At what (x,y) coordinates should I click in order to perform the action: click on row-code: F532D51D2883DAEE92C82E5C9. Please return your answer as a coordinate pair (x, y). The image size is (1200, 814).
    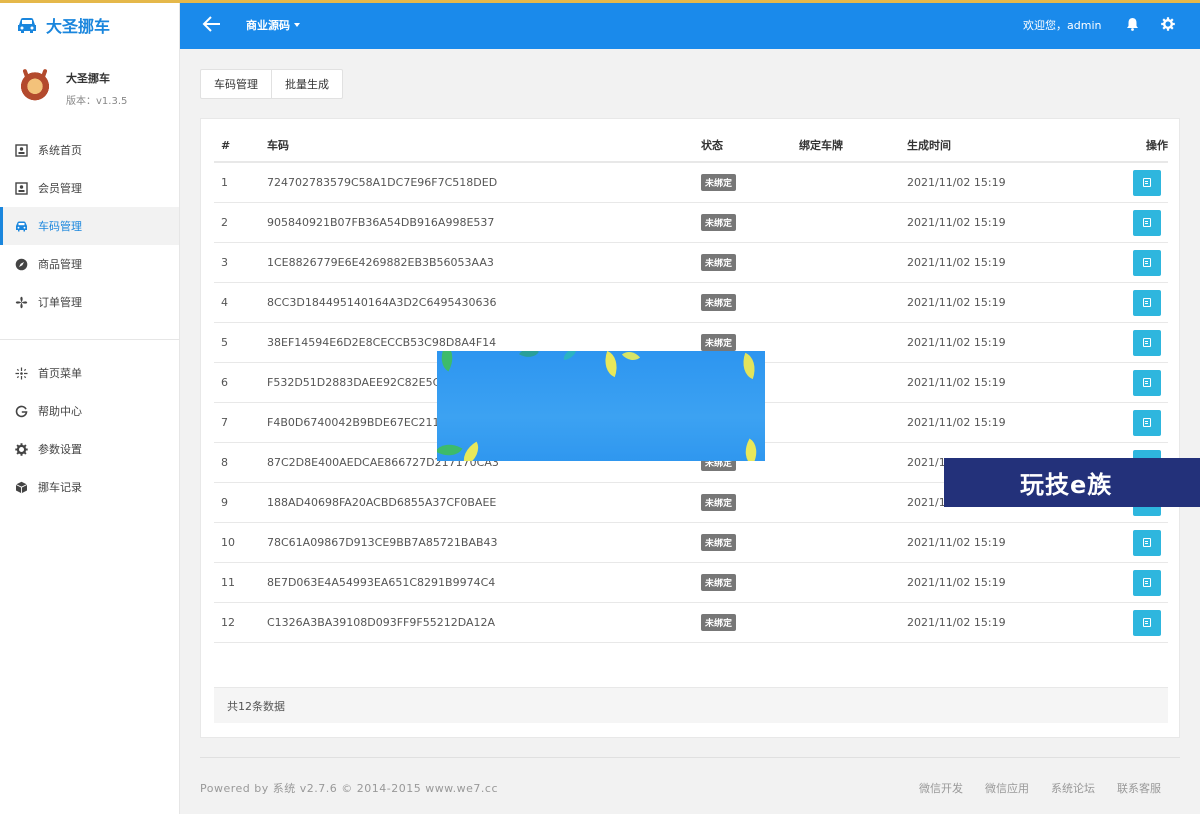
    Looking at the image, I should click on (357, 382).